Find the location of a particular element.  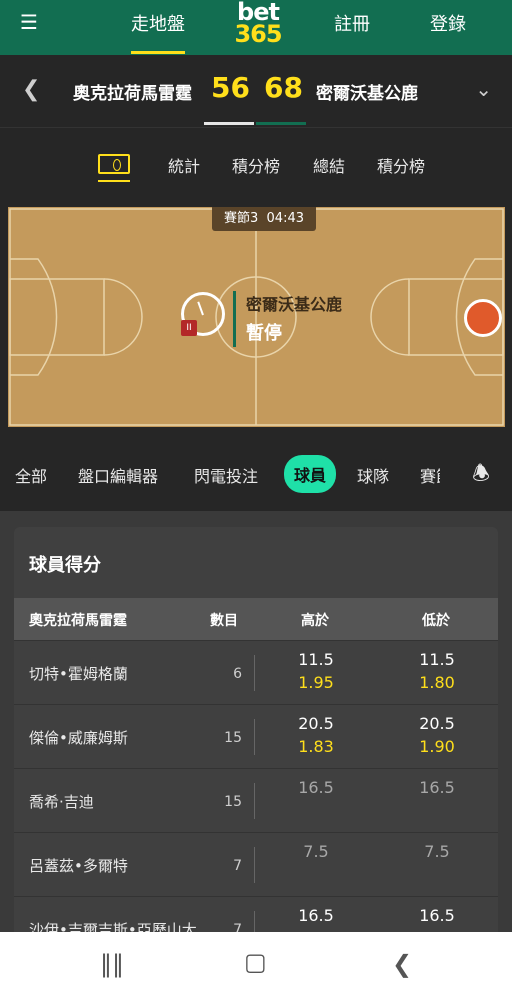

table-row: 呂蓋茲•多爾特 7 7.5 7.5 is located at coordinates (256, 864).